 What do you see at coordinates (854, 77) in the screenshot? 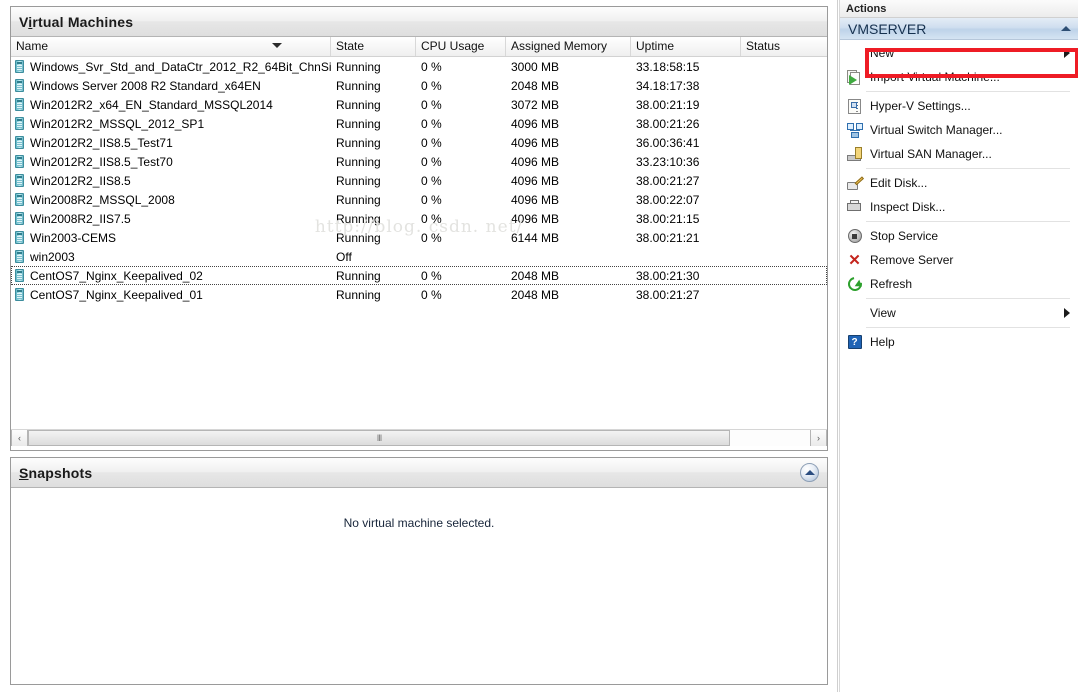
I see `import-virtual-machine-icon` at bounding box center [854, 77].